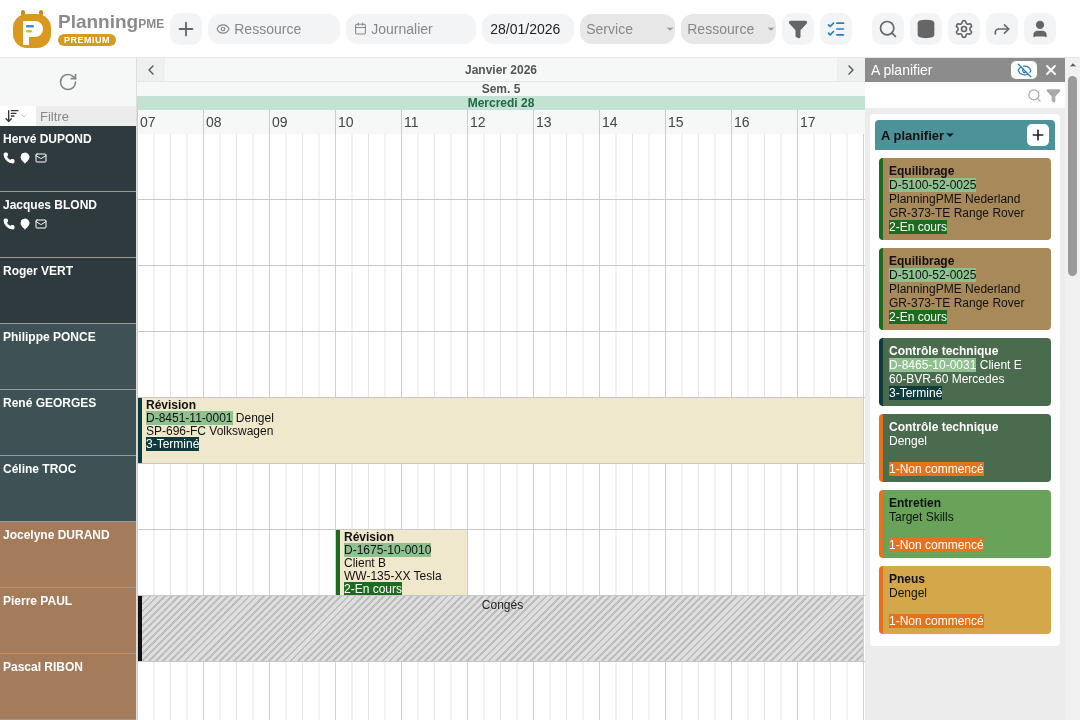 The image size is (1080, 720). Describe the element at coordinates (38, 271) in the screenshot. I see `resource-name: Roger VERT` at that location.